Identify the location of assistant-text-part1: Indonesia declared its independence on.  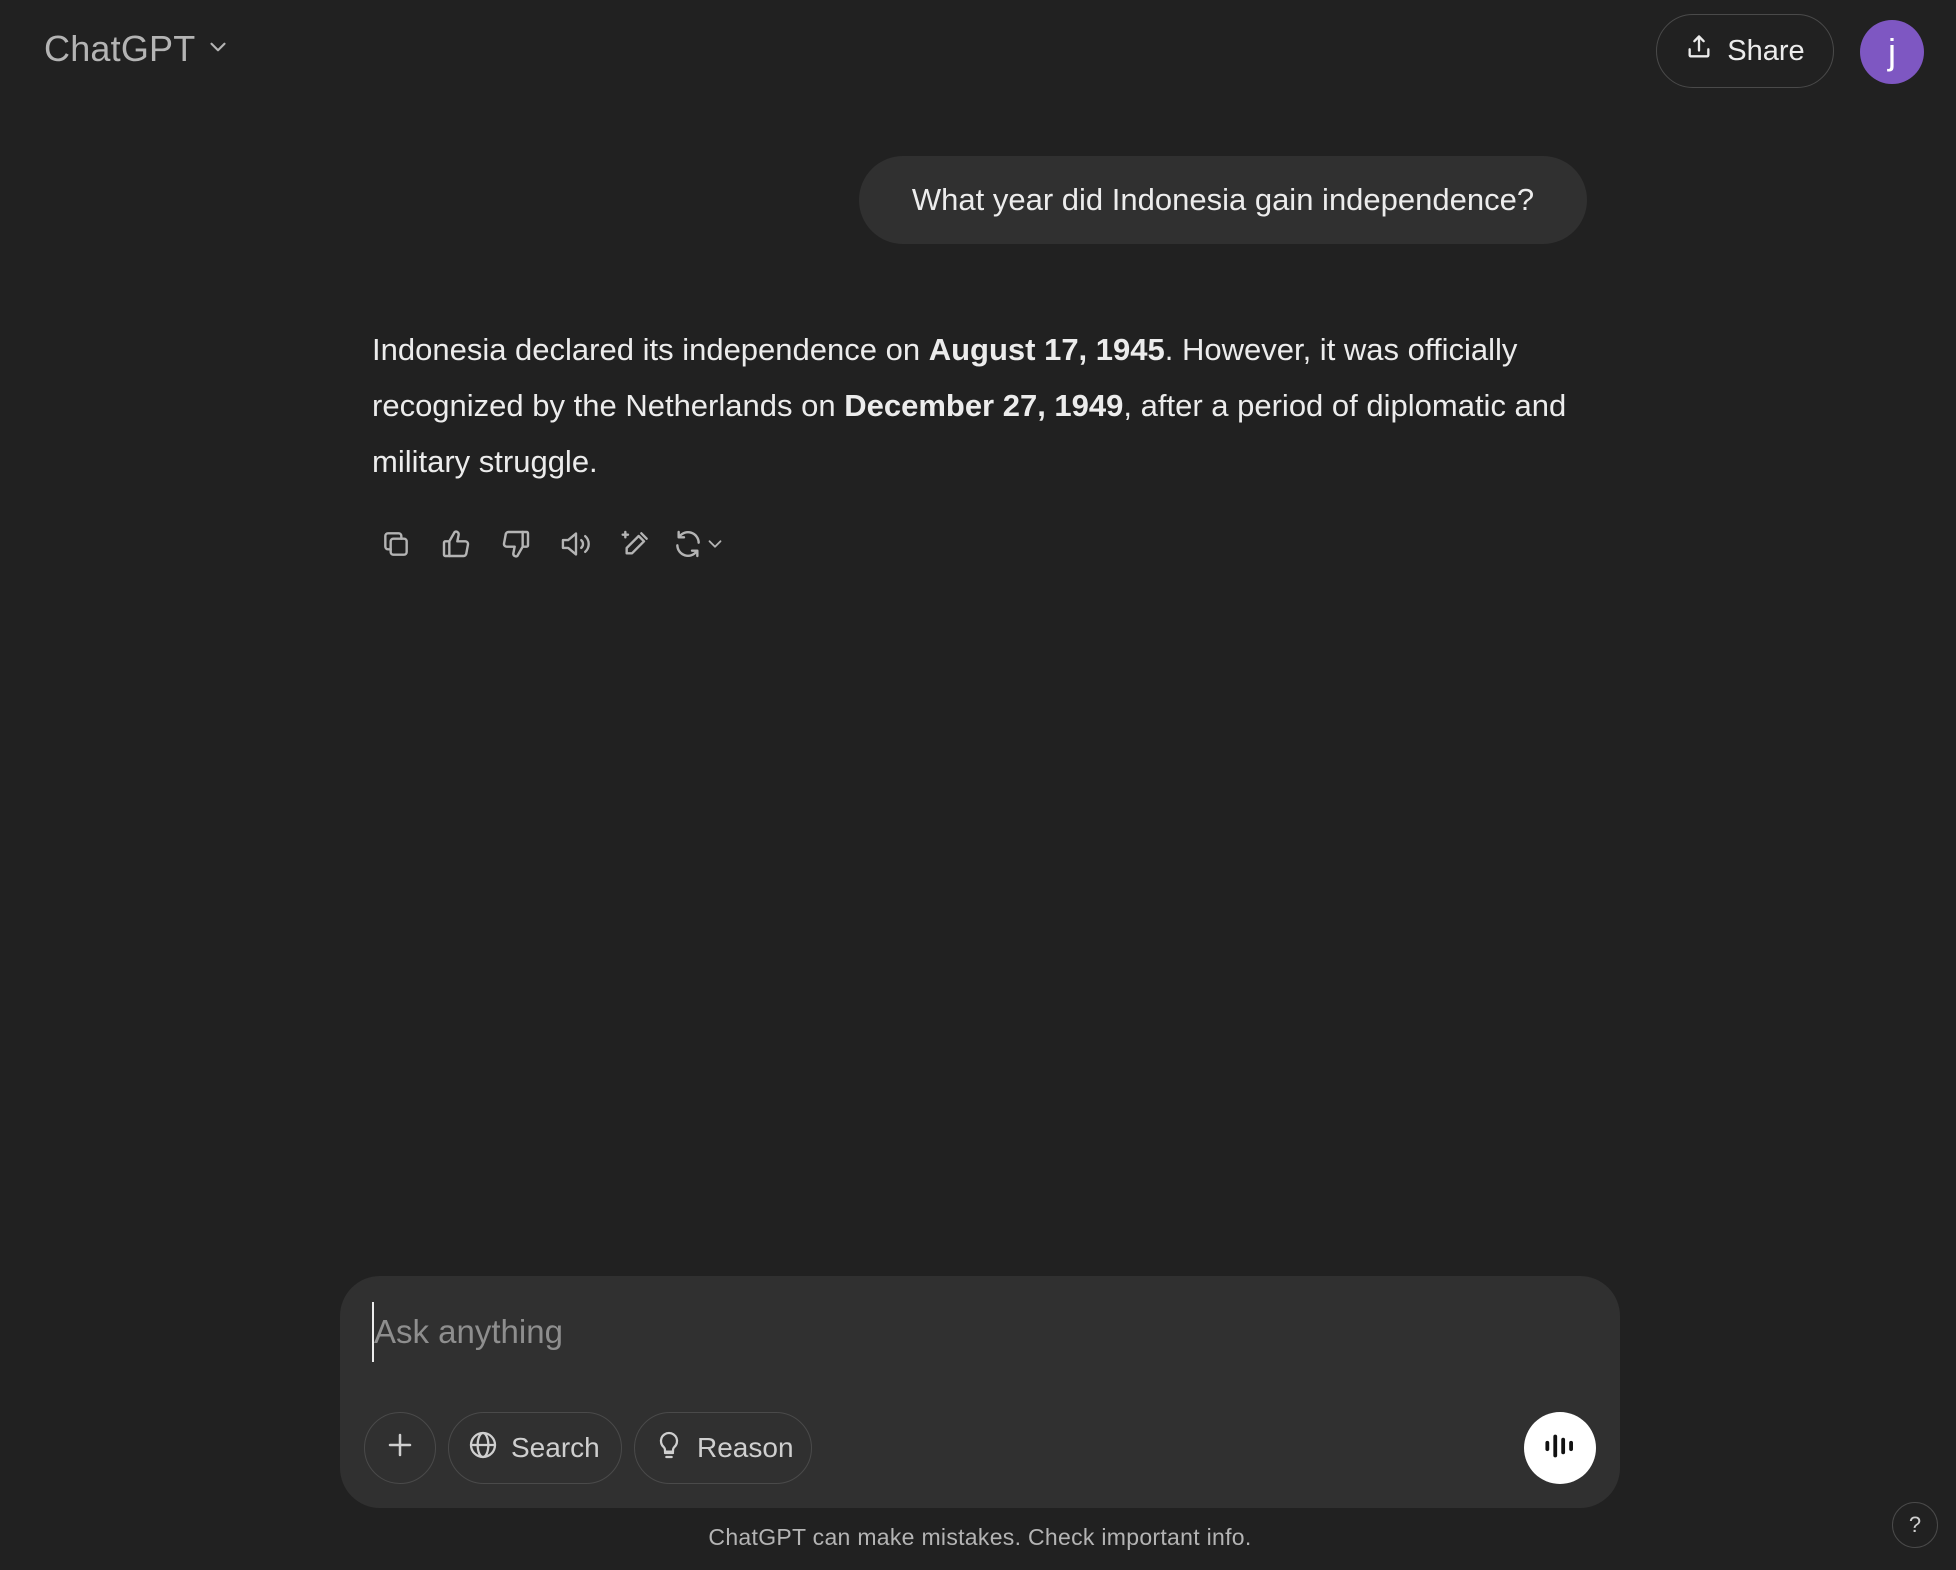
(650, 349).